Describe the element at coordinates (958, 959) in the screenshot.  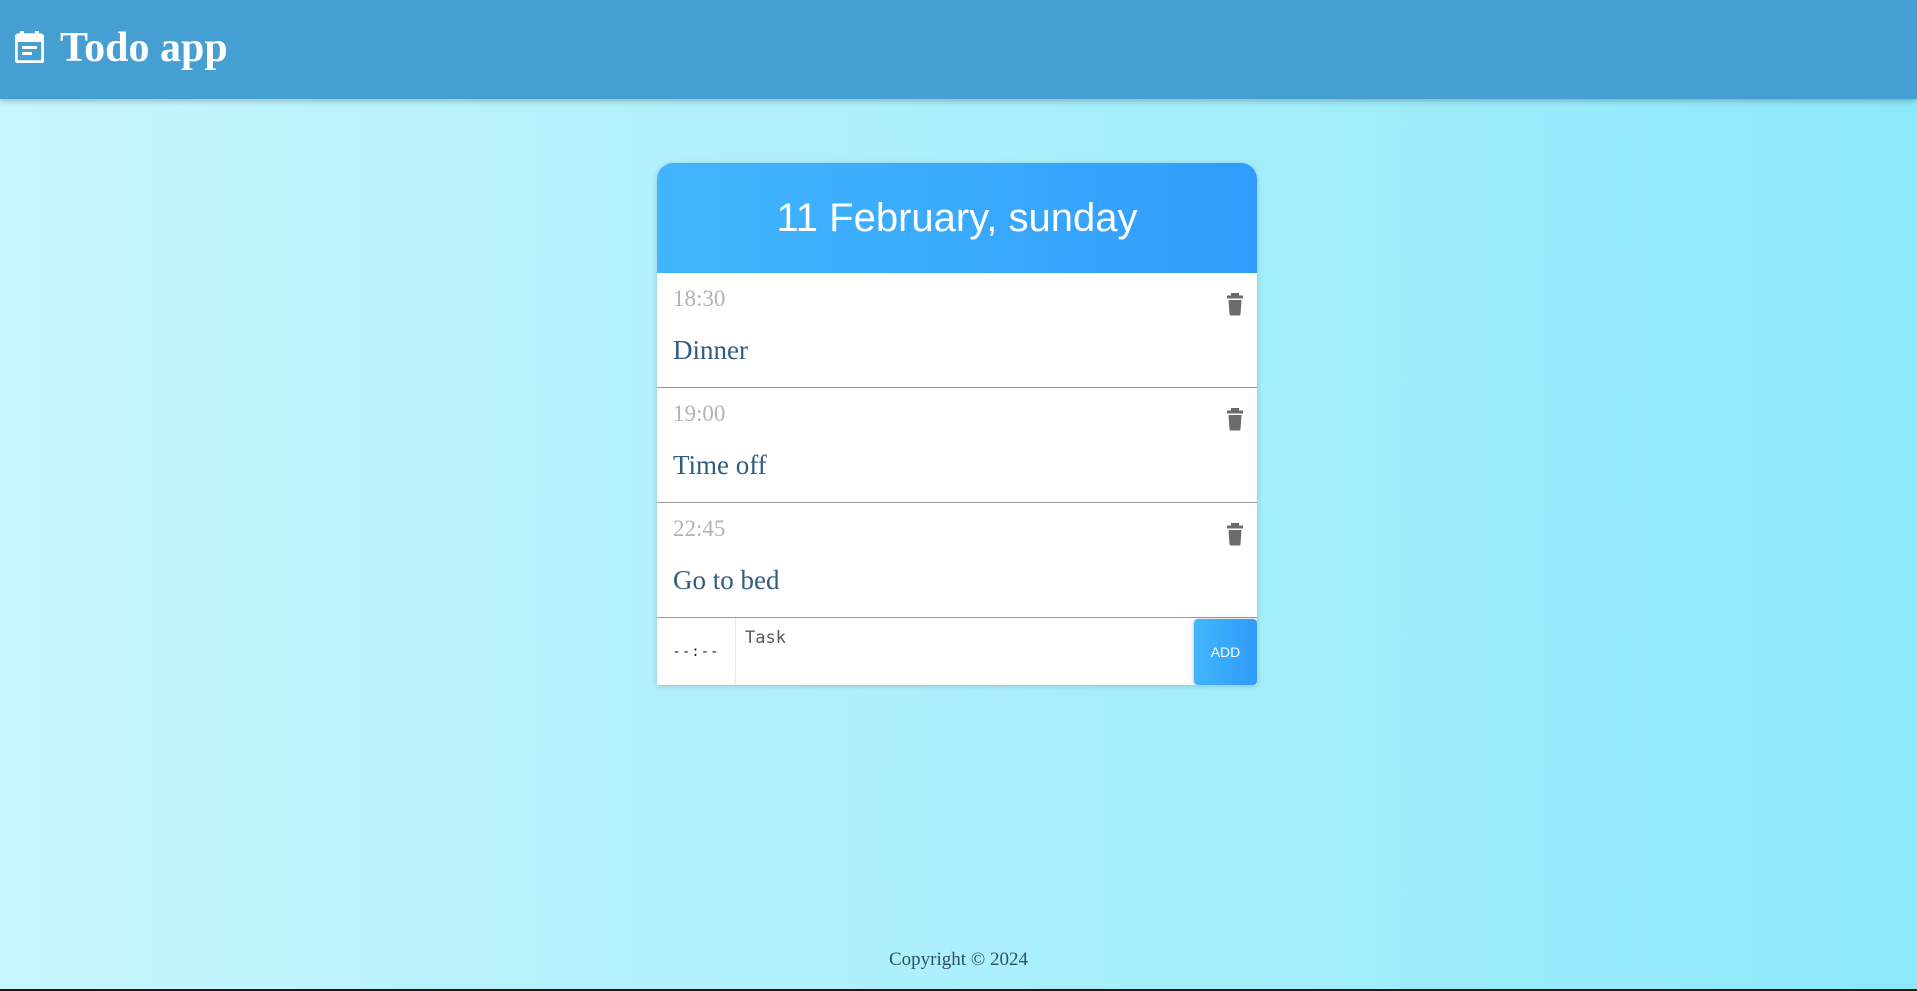
I see `footer-copyright: Copyright © 2024` at that location.